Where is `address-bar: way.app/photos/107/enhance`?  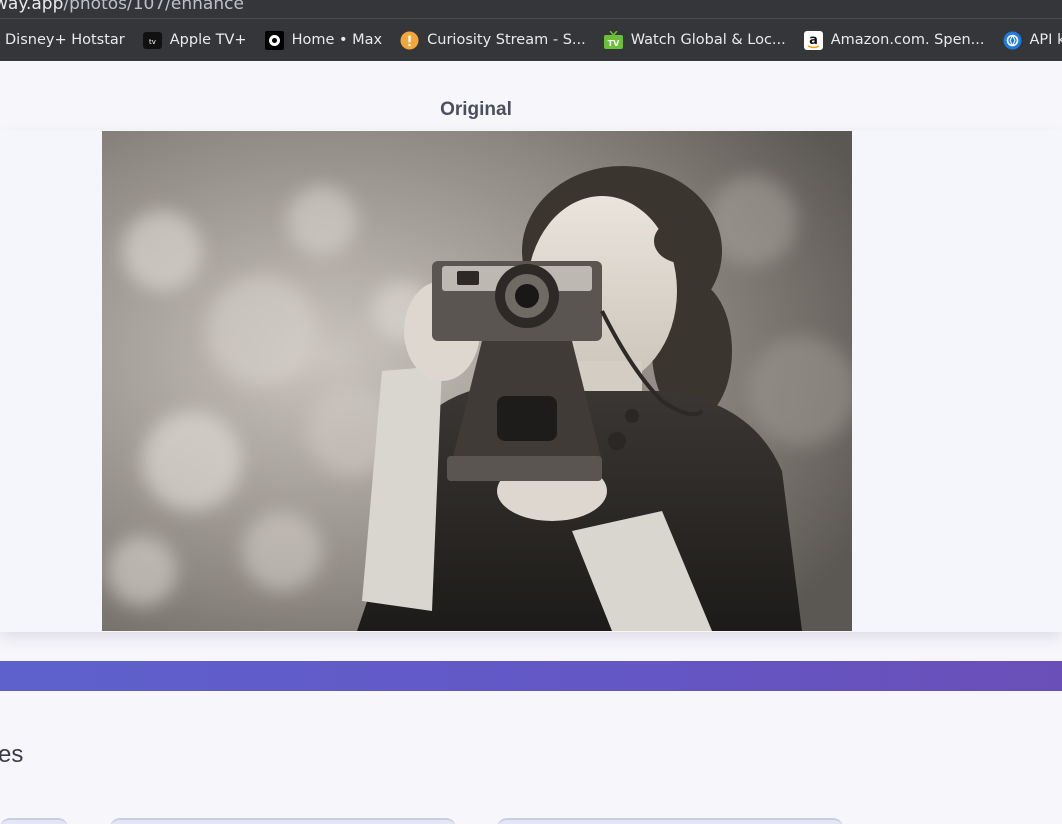 address-bar: way.app/photos/107/enhance is located at coordinates (531, 9).